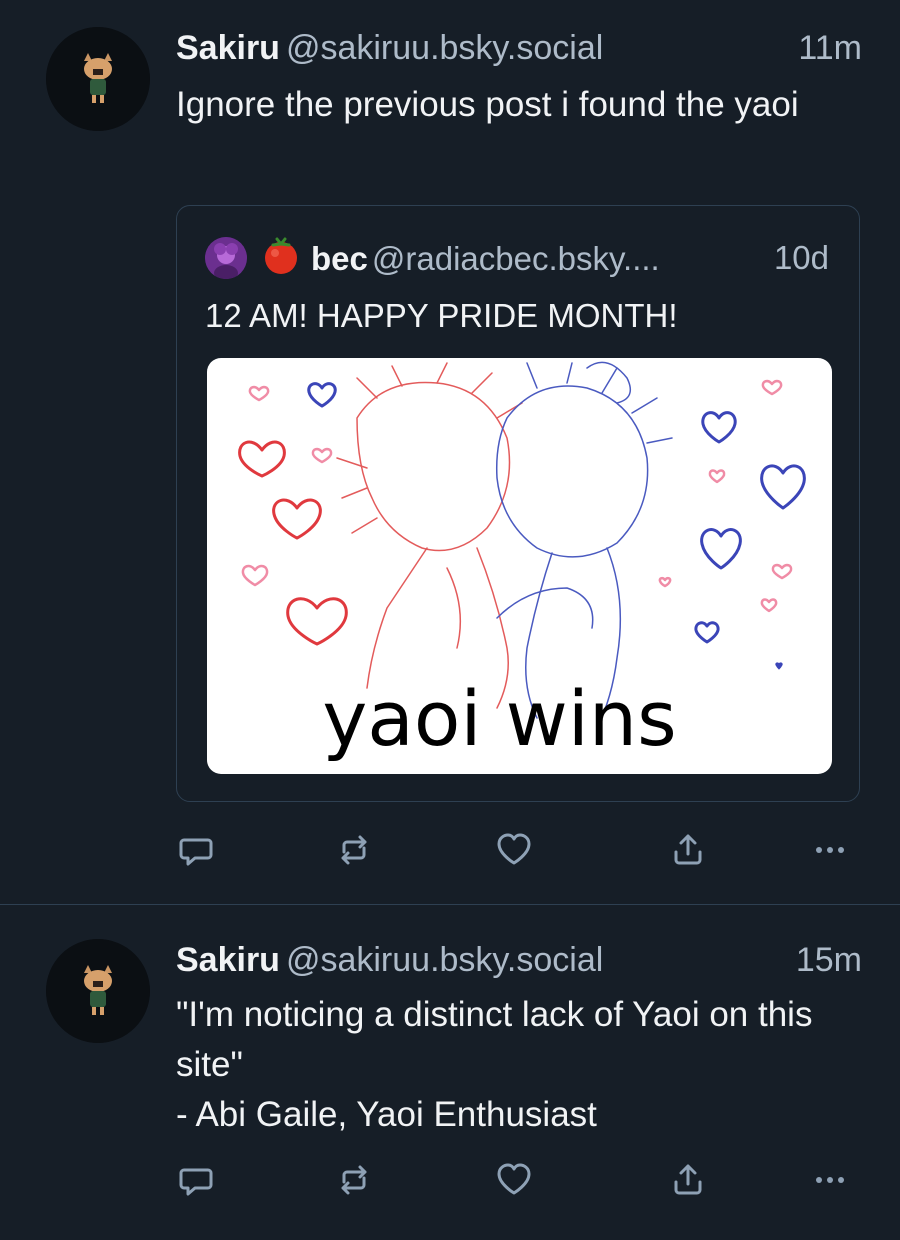  Describe the element at coordinates (499, 718) in the screenshot. I see `image-caption-text: yaoi wins` at that location.